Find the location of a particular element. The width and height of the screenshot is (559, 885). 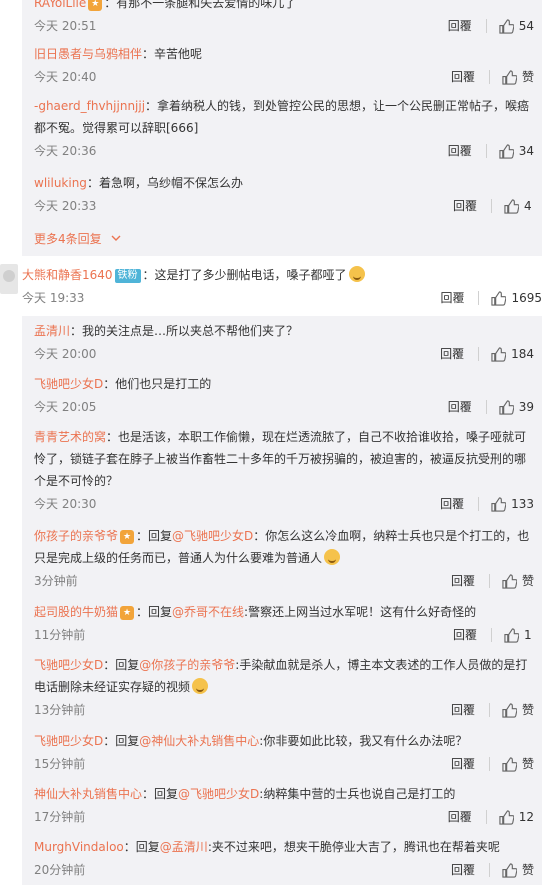

mention-link: @你孩子的亲爷爷 is located at coordinates (187, 665).